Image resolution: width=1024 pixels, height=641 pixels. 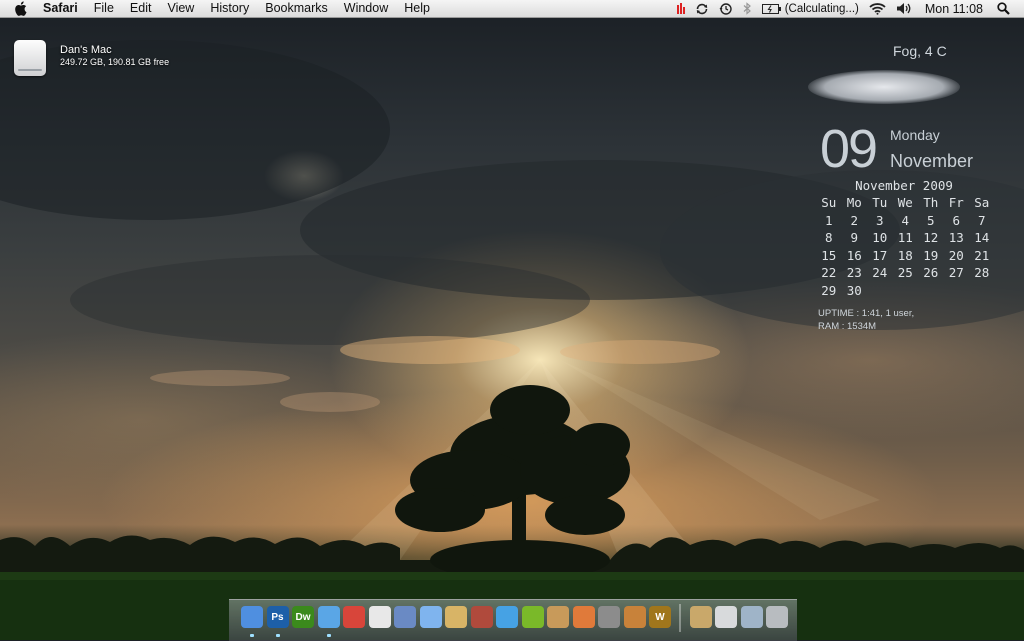 I want to click on drive-label: Dan's Mac 249.72 GB, 190.81 GB free, so click(x=114, y=58).